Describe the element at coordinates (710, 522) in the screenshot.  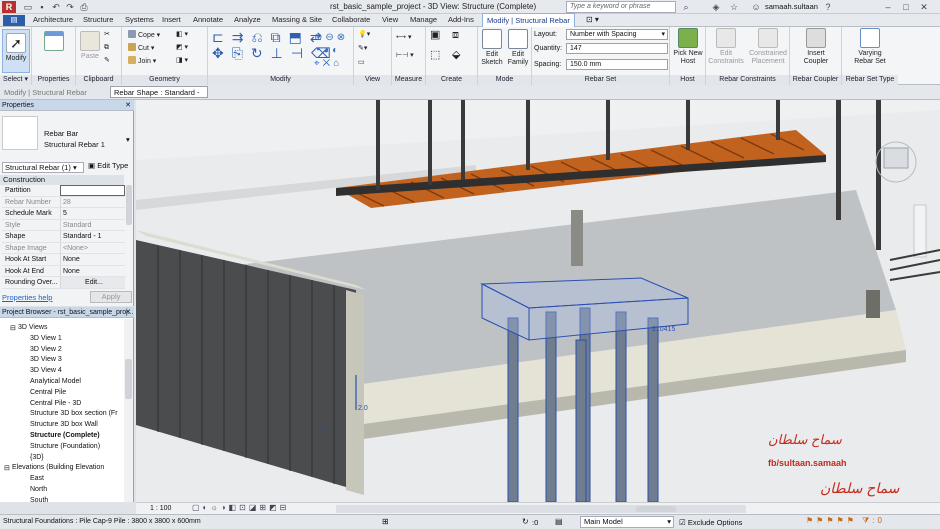
I see `exclude-options-checkbox: ☑ Exclude Options` at that location.